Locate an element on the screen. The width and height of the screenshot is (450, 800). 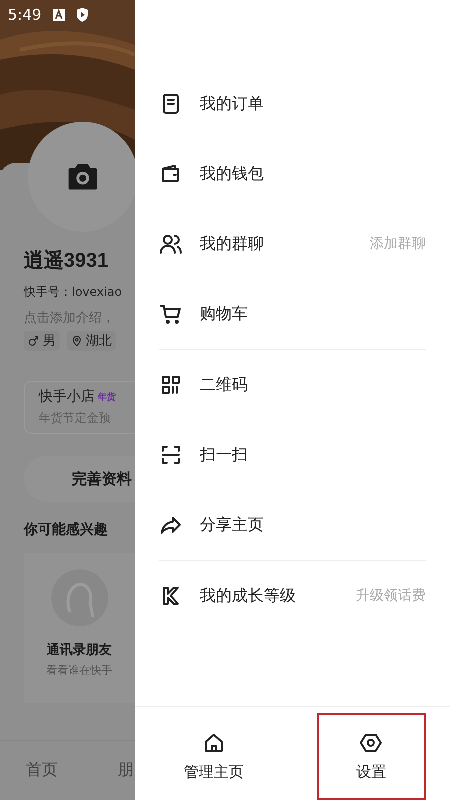
shop-title: 快手小店 is located at coordinates (67, 397).